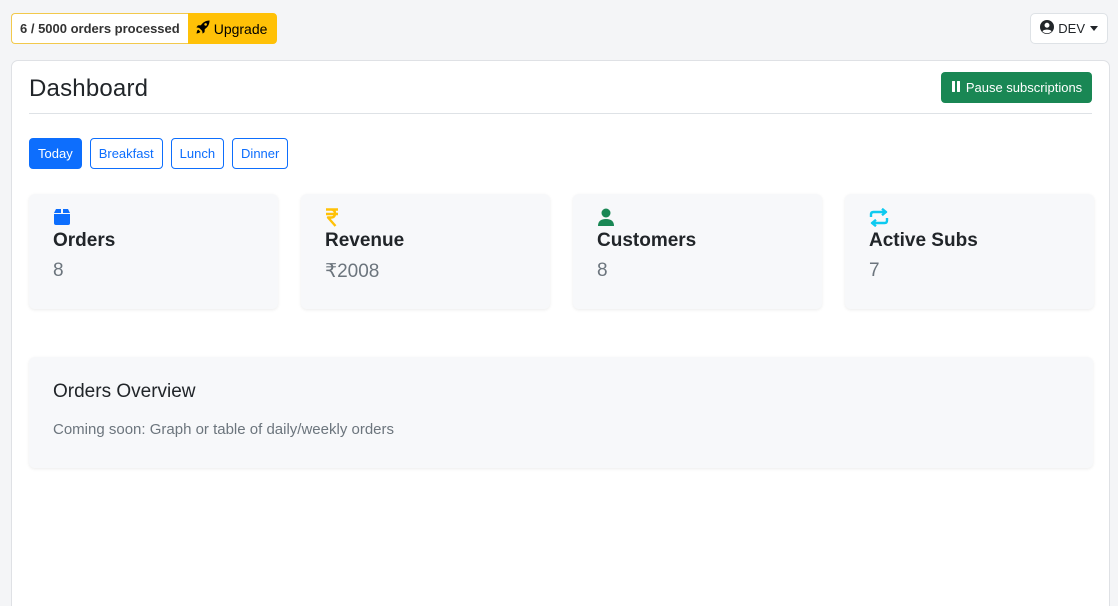  I want to click on pause-label: Pause subscriptions, so click(1024, 87).